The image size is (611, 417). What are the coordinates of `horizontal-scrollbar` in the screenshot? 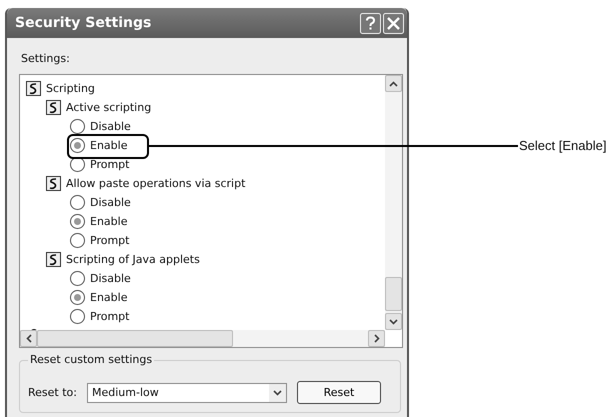 It's located at (202, 338).